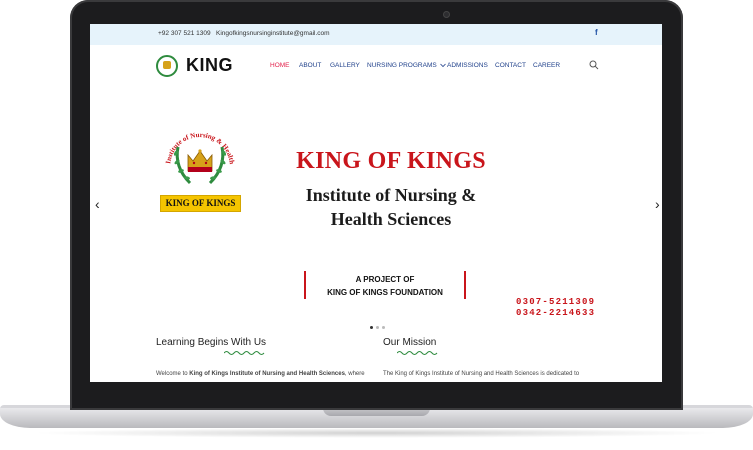 This screenshot has height=450, width=753. What do you see at coordinates (376, 433) in the screenshot?
I see `laptop-shadow` at bounding box center [376, 433].